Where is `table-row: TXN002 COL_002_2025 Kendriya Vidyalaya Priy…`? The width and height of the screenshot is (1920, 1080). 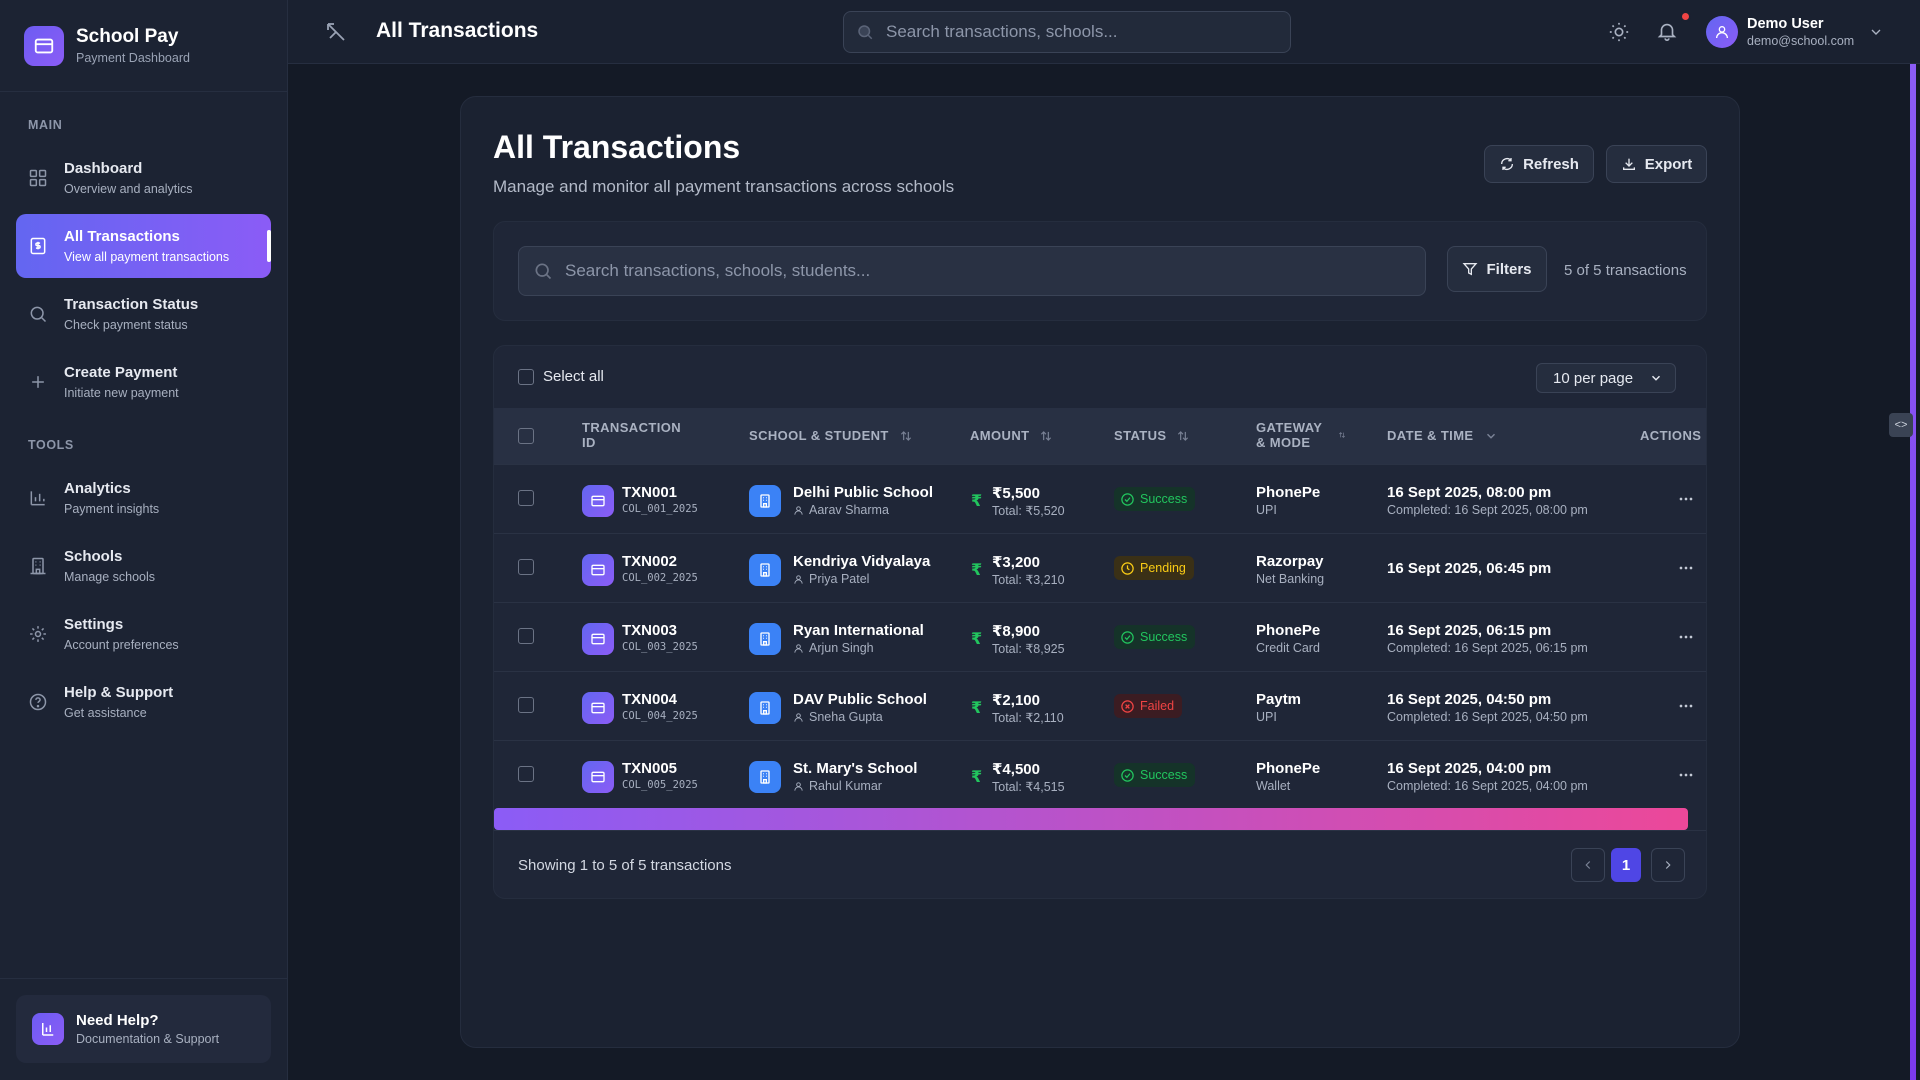 table-row: TXN002 COL_002_2025 Kendriya Vidyalaya Priy… is located at coordinates (1100, 567).